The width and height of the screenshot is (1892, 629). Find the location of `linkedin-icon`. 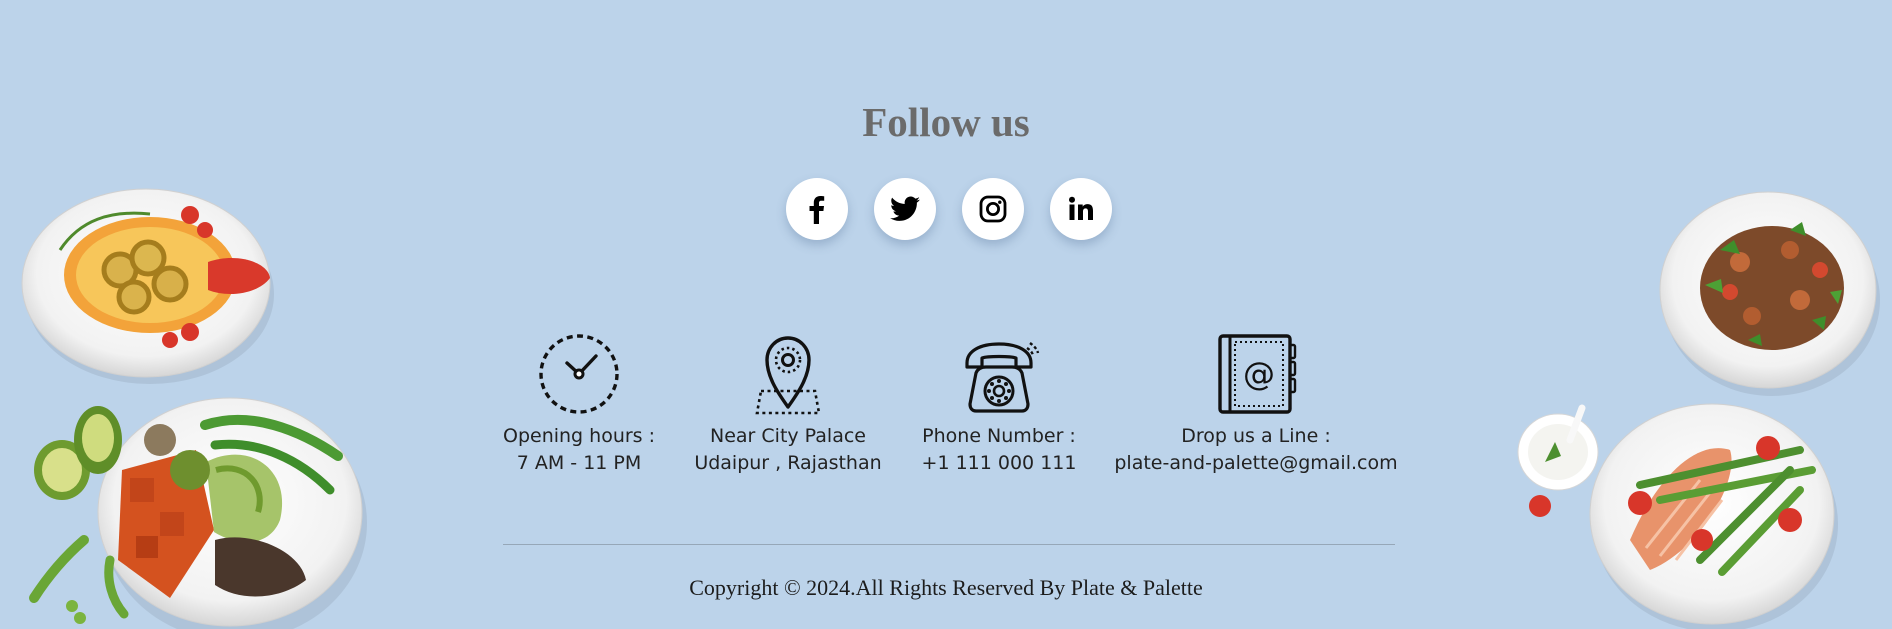

linkedin-icon is located at coordinates (1081, 208).